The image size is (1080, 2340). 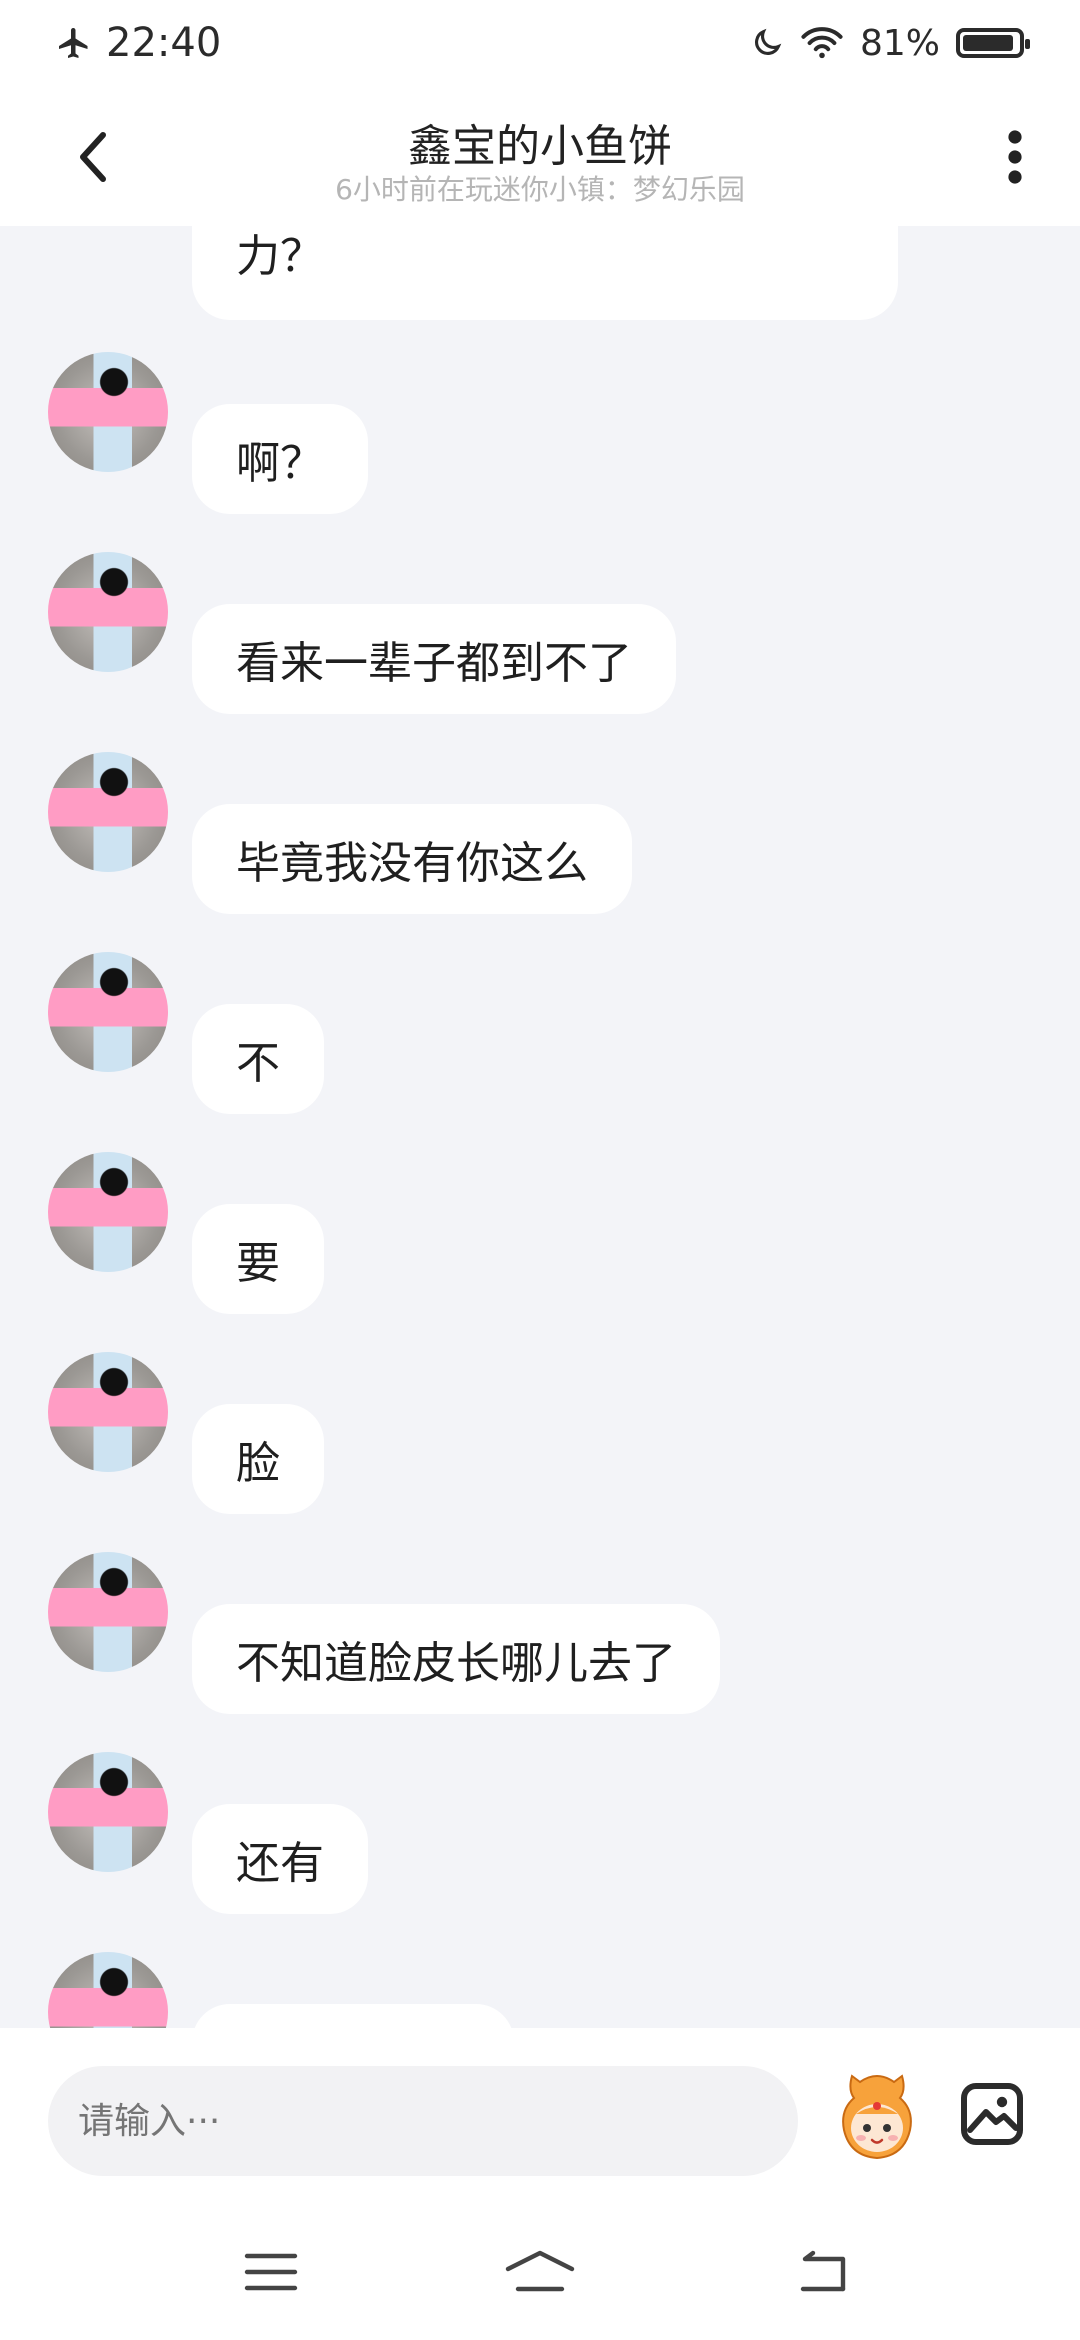 What do you see at coordinates (545, 273) in the screenshot?
I see `message-bubble: 力？` at bounding box center [545, 273].